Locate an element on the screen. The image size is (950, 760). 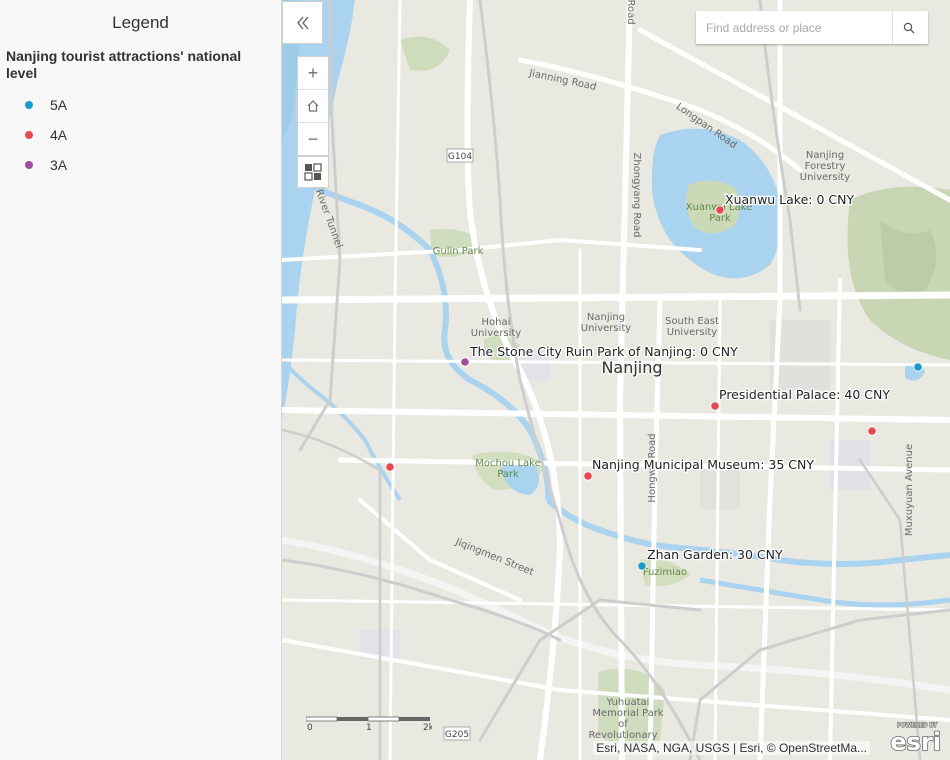
attraction-point: Presidential Palace: 40 CNY is located at coordinates (801, 398).